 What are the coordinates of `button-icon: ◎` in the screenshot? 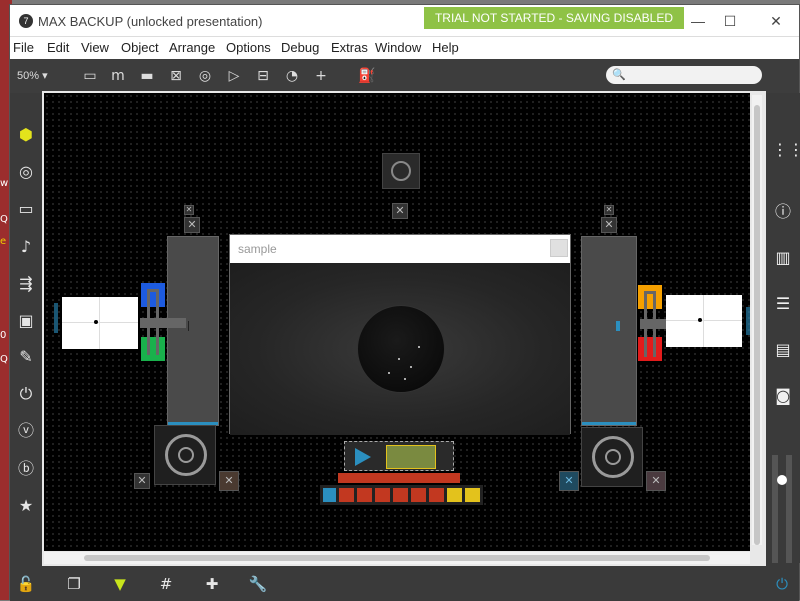 It's located at (205, 76).